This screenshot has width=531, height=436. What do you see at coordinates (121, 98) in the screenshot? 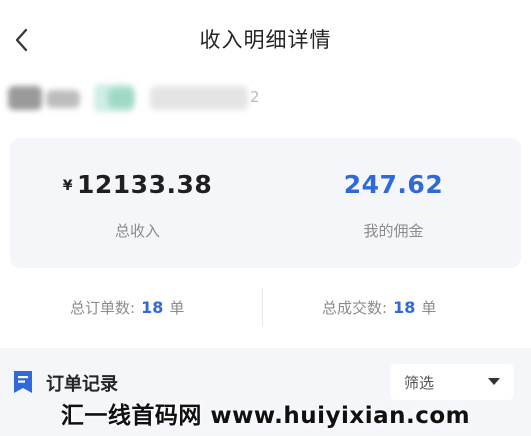
I see `blurred-badge-inner` at bounding box center [121, 98].